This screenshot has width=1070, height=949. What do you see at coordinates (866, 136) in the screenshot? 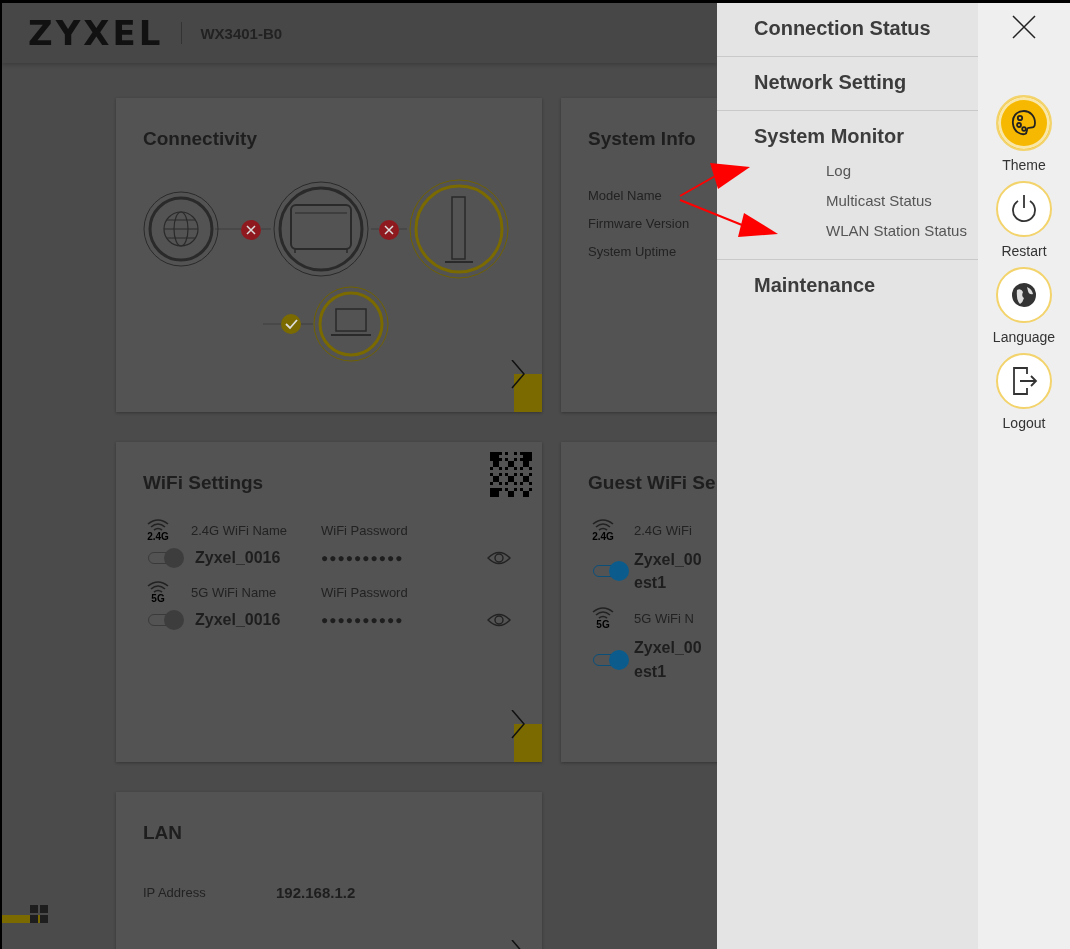
I see `menu-item: System Monitor` at bounding box center [866, 136].